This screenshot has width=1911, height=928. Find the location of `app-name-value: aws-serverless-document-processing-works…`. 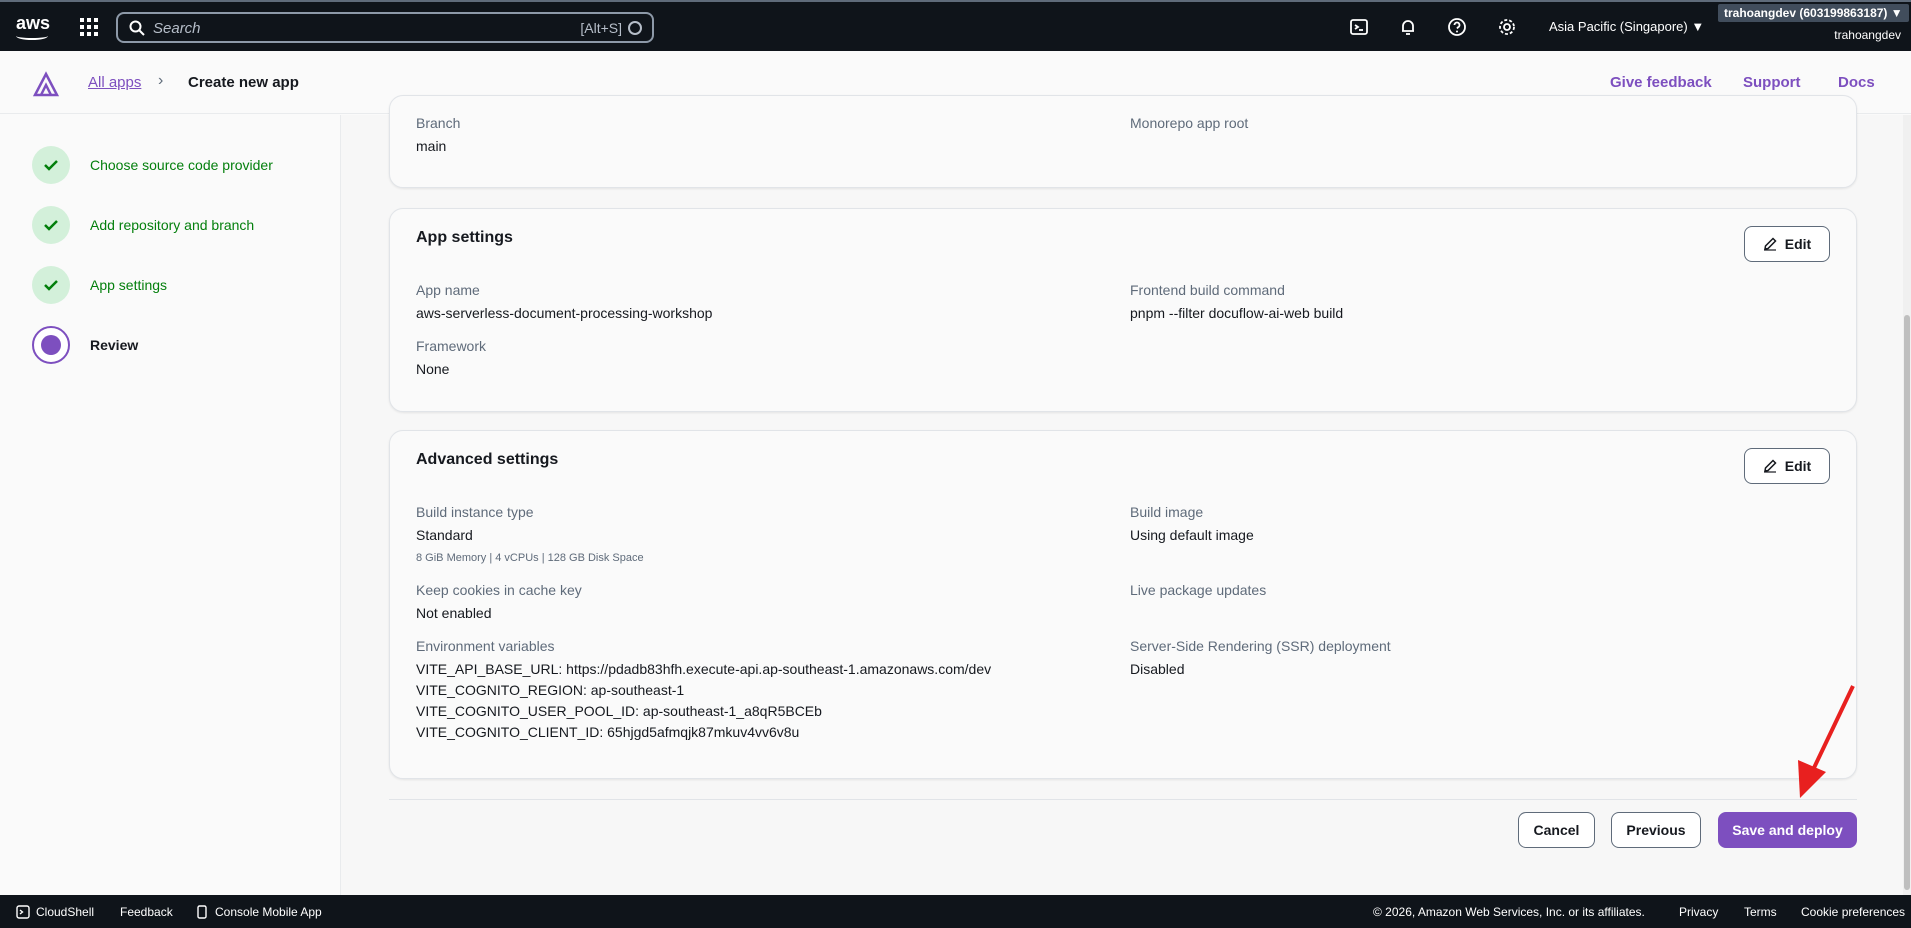

app-name-value: aws-serverless-document-processing-works… is located at coordinates (564, 313).